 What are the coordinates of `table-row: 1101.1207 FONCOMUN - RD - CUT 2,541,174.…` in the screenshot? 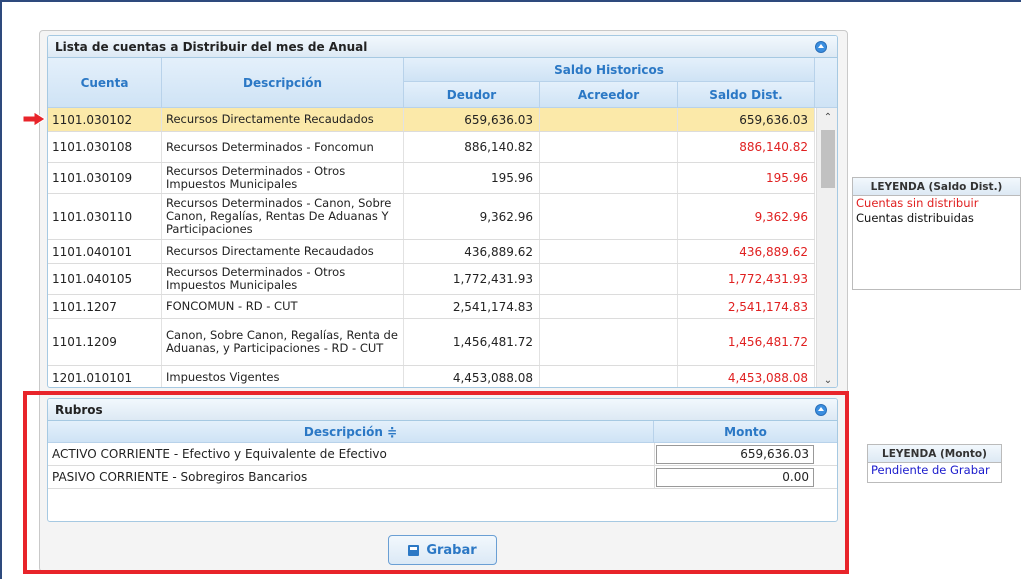 It's located at (431, 307).